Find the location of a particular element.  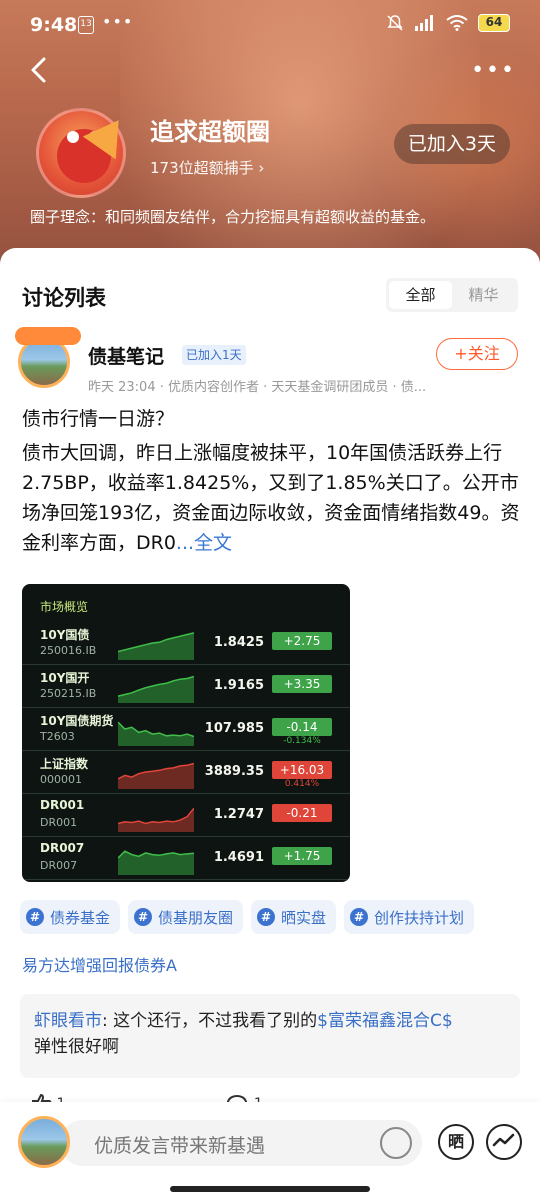

market-change: +16.03 is located at coordinates (302, 770).